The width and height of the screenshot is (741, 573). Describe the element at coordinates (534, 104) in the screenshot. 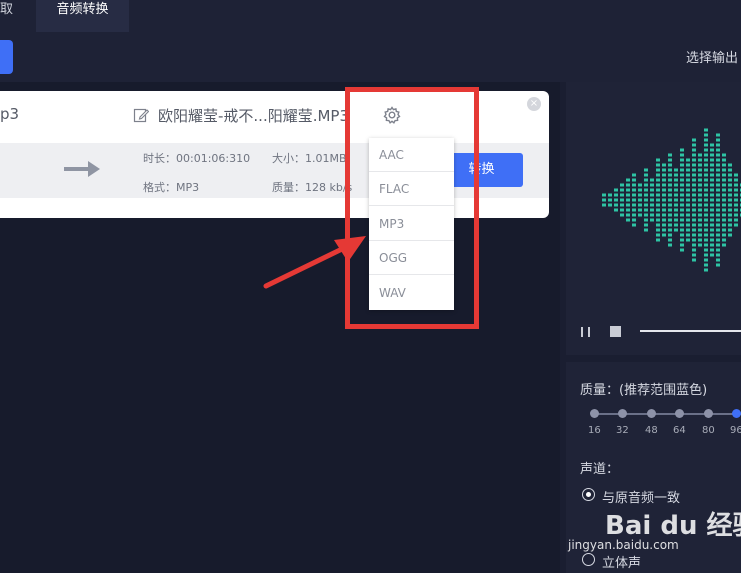

I see `close-icon: ×` at that location.